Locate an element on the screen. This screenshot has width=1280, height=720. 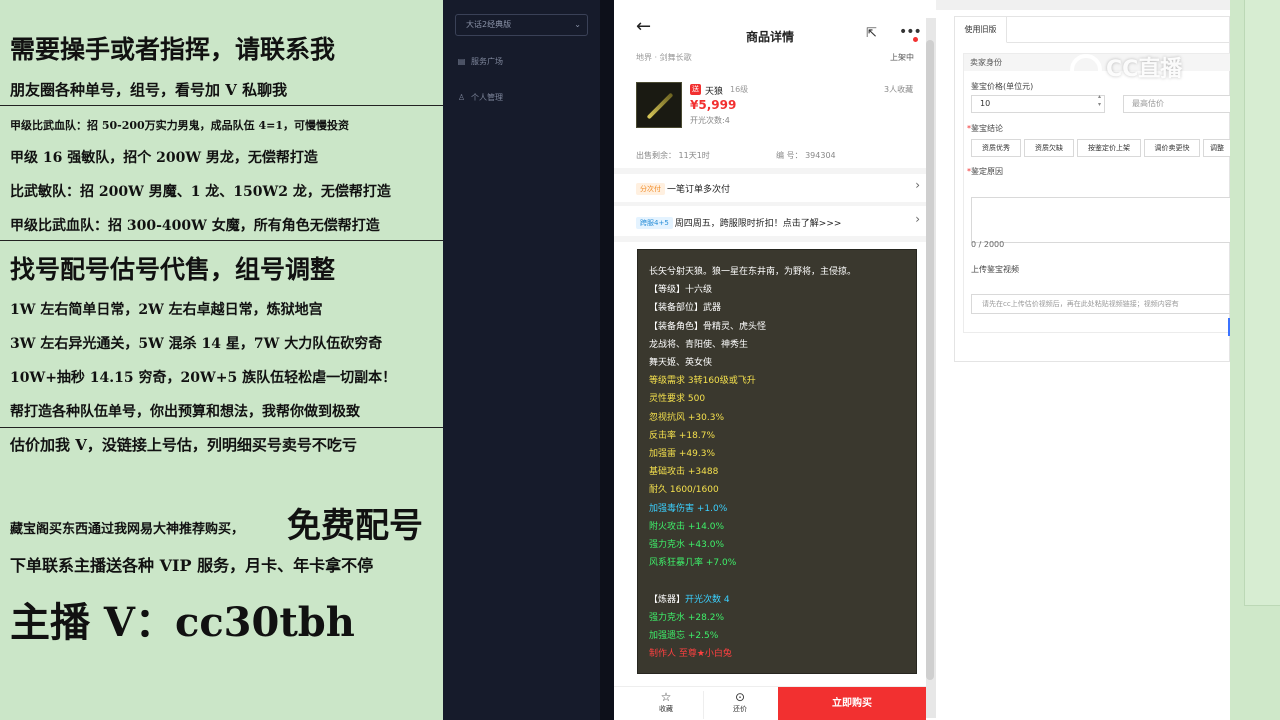
stat-line: 舞天姬、英女侠 is located at coordinates (681, 363).